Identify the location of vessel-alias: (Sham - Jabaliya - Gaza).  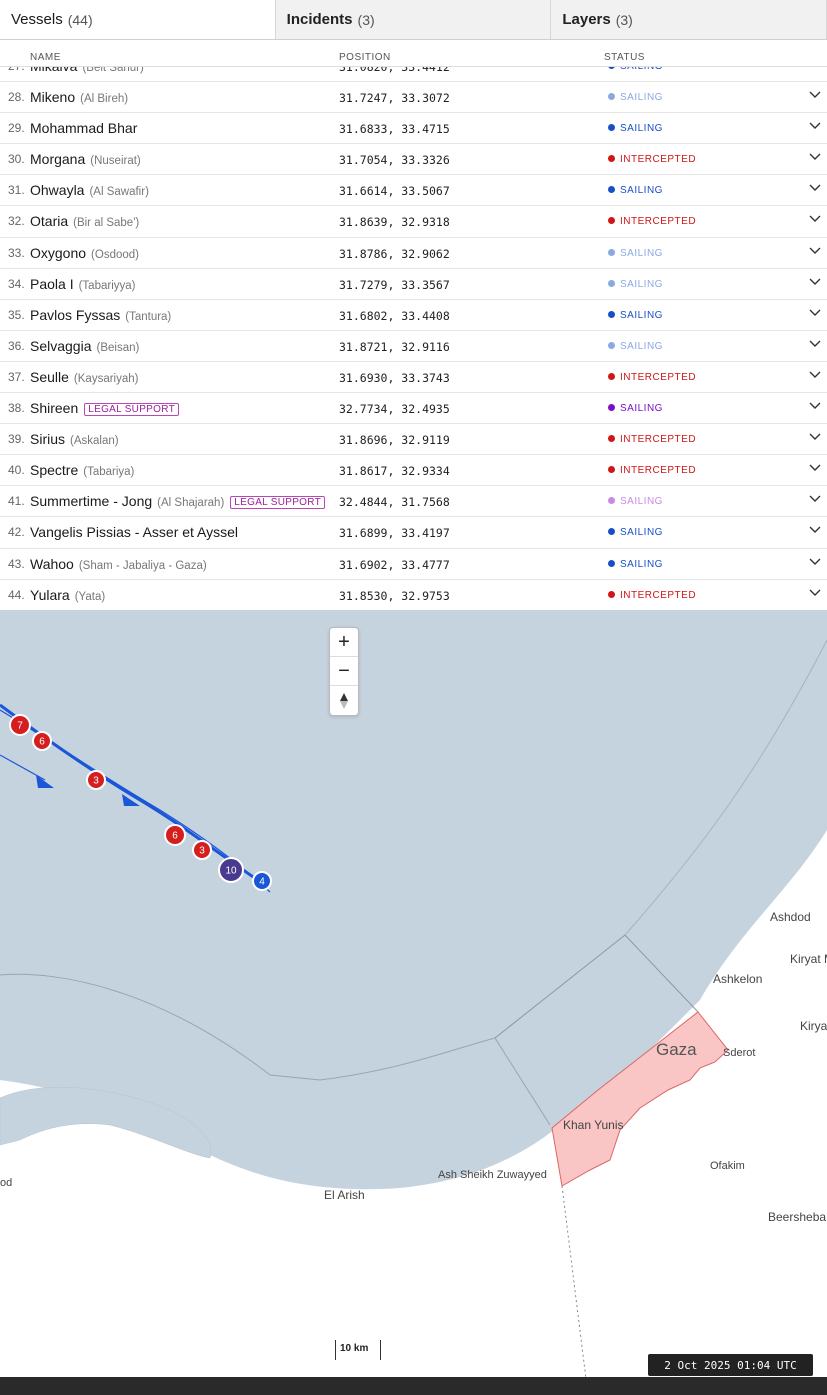
(142, 565).